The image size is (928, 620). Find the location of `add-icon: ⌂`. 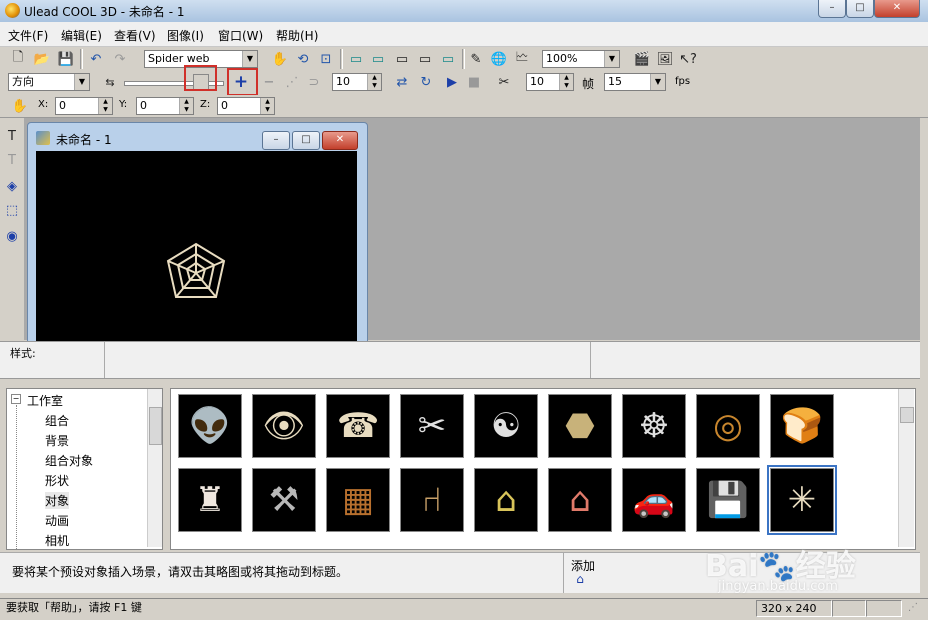

add-icon: ⌂ is located at coordinates (580, 579).